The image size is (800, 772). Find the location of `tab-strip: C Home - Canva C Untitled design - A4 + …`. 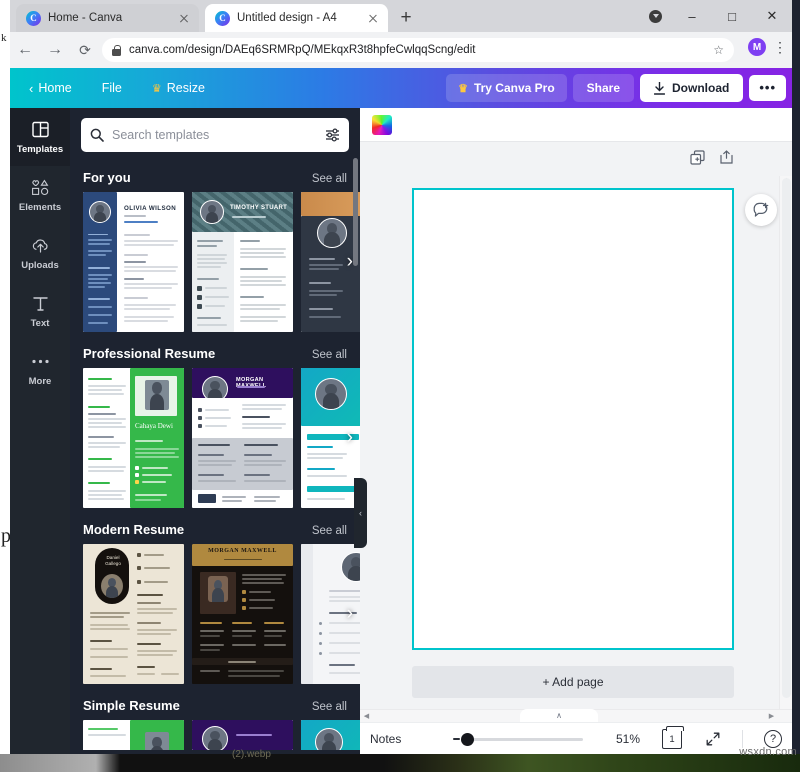

tab-strip: C Home - Canva C Untitled design - A4 + … is located at coordinates (401, 16).